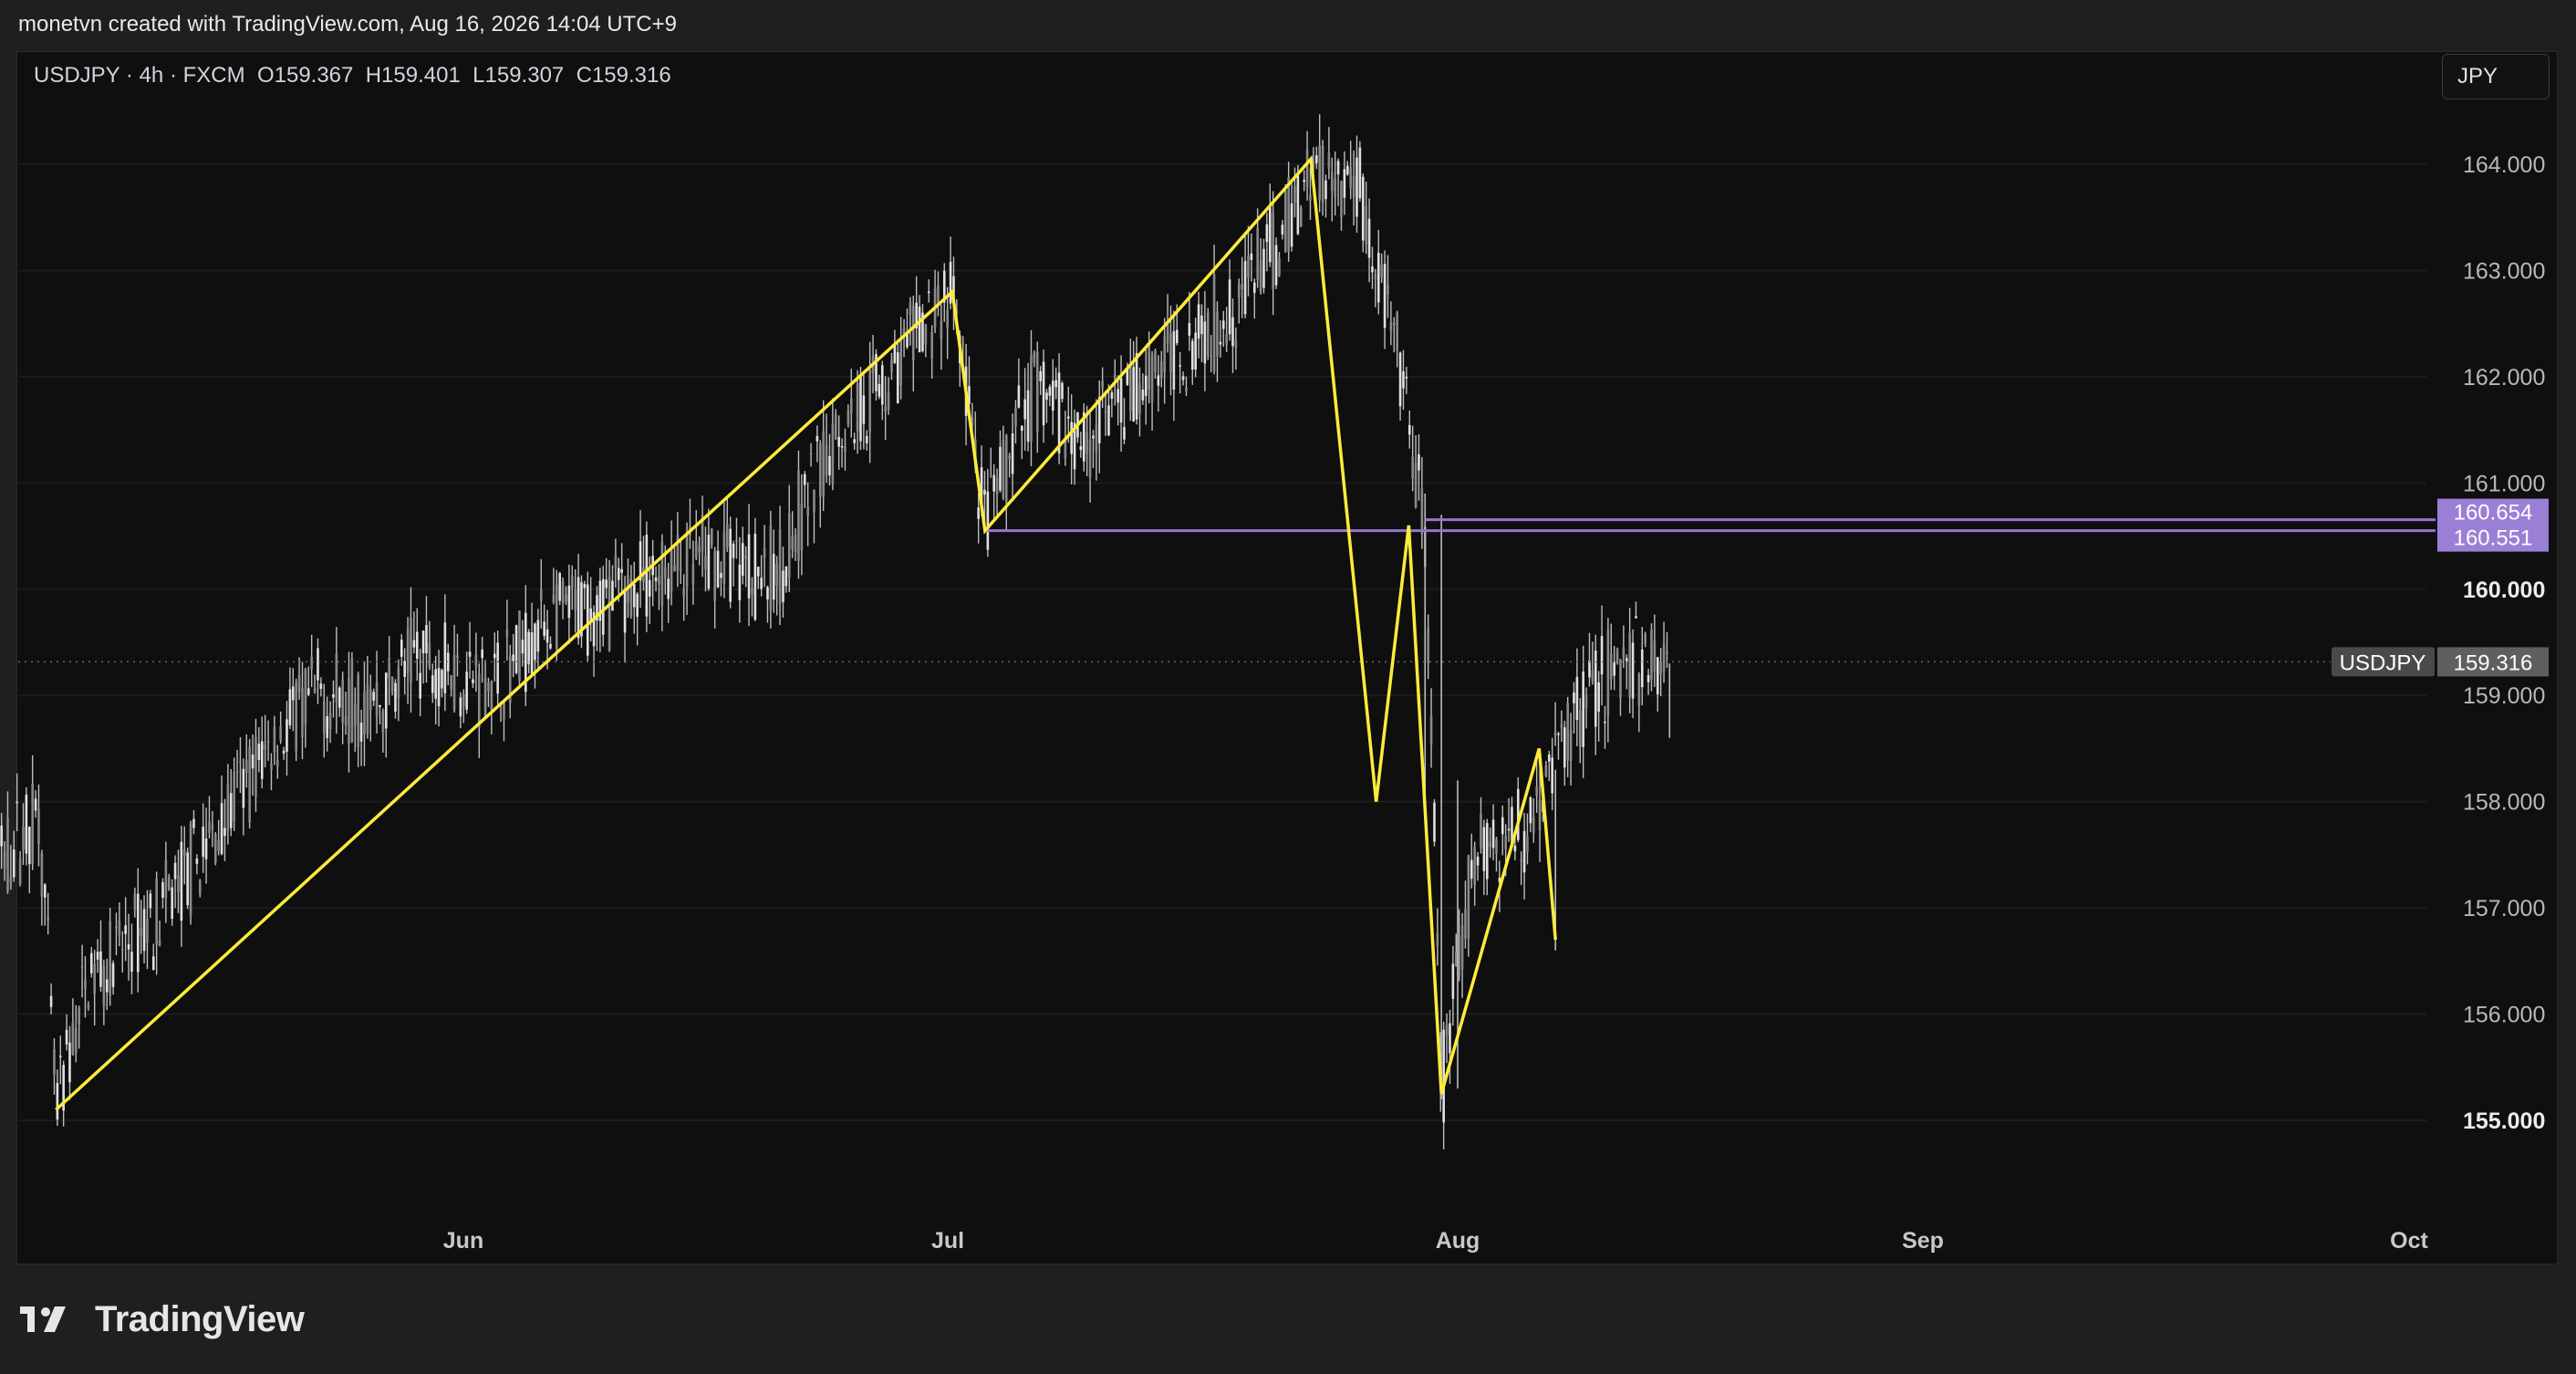  What do you see at coordinates (1923, 1241) in the screenshot?
I see `time-axis-label: Sep` at bounding box center [1923, 1241].